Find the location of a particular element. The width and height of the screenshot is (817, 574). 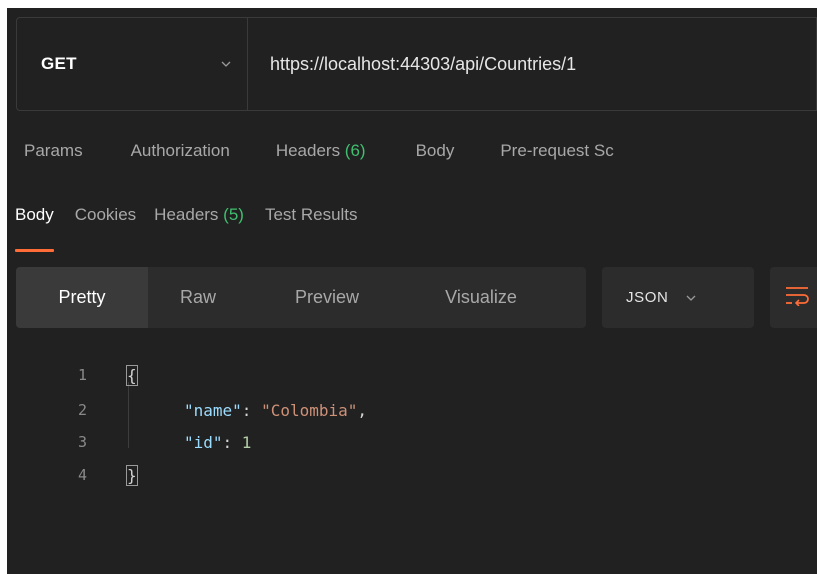

format-dropdown: JSON is located at coordinates (678, 297).